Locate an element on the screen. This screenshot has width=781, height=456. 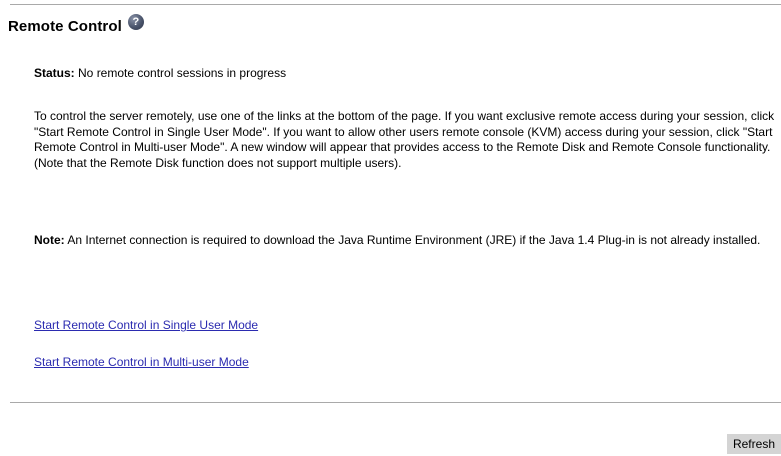
status-label: Status: is located at coordinates (54, 73).